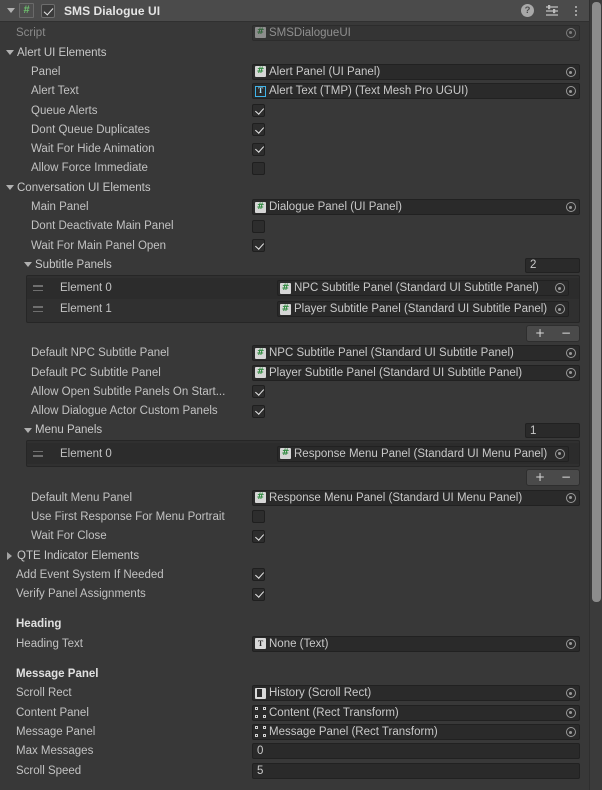  I want to click on qte-foldout-toggle, so click(9, 555).